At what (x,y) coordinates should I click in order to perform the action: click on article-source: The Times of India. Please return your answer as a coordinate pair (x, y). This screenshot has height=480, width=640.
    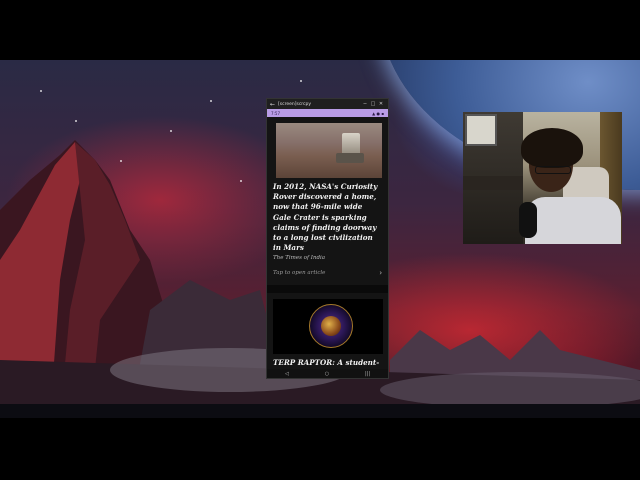
    Looking at the image, I should click on (299, 258).